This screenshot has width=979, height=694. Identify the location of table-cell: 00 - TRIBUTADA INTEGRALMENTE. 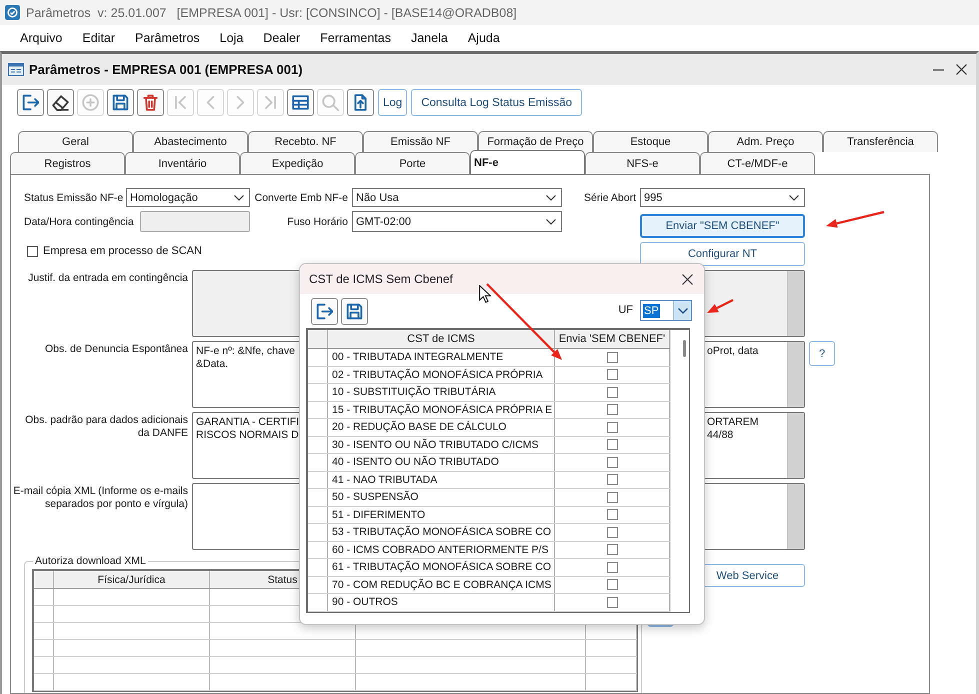
(418, 357).